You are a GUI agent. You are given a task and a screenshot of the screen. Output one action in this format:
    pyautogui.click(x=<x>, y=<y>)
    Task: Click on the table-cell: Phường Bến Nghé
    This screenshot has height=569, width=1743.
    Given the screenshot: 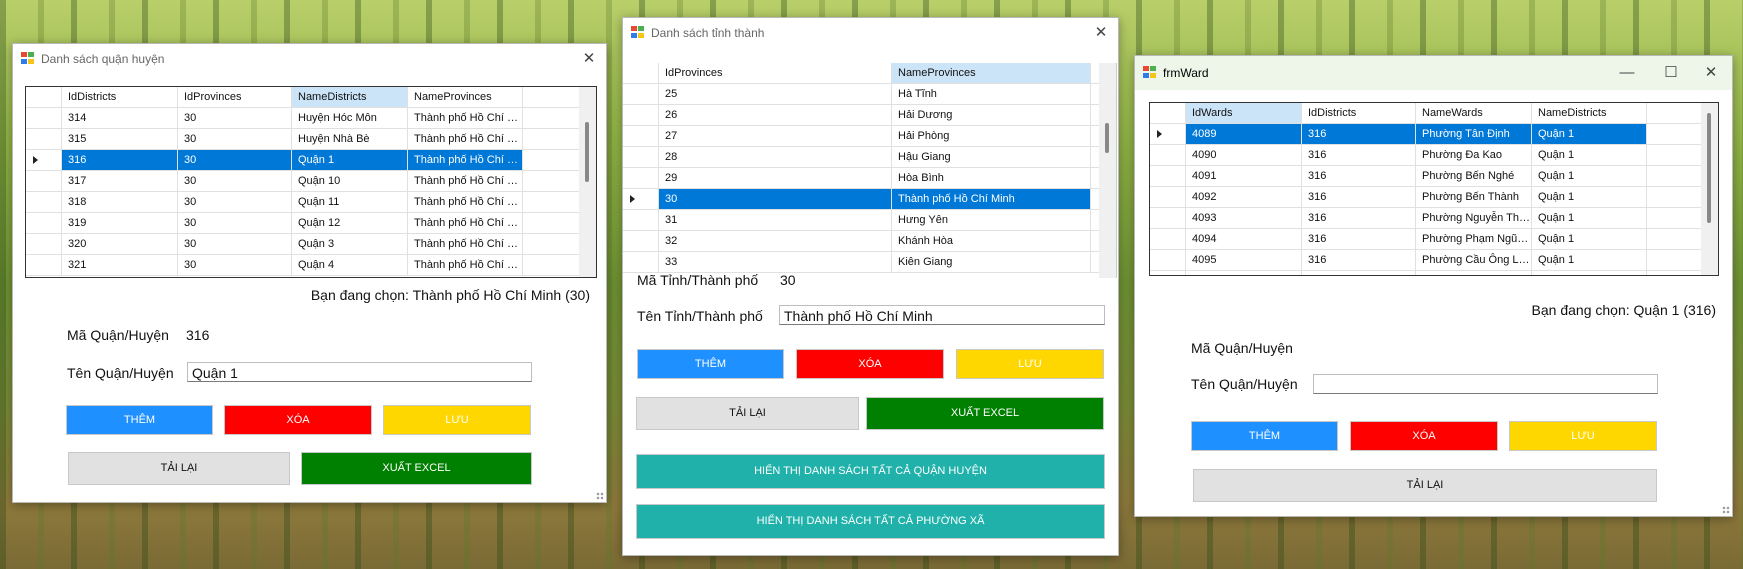 What is the action you would take?
    pyautogui.click(x=1474, y=176)
    